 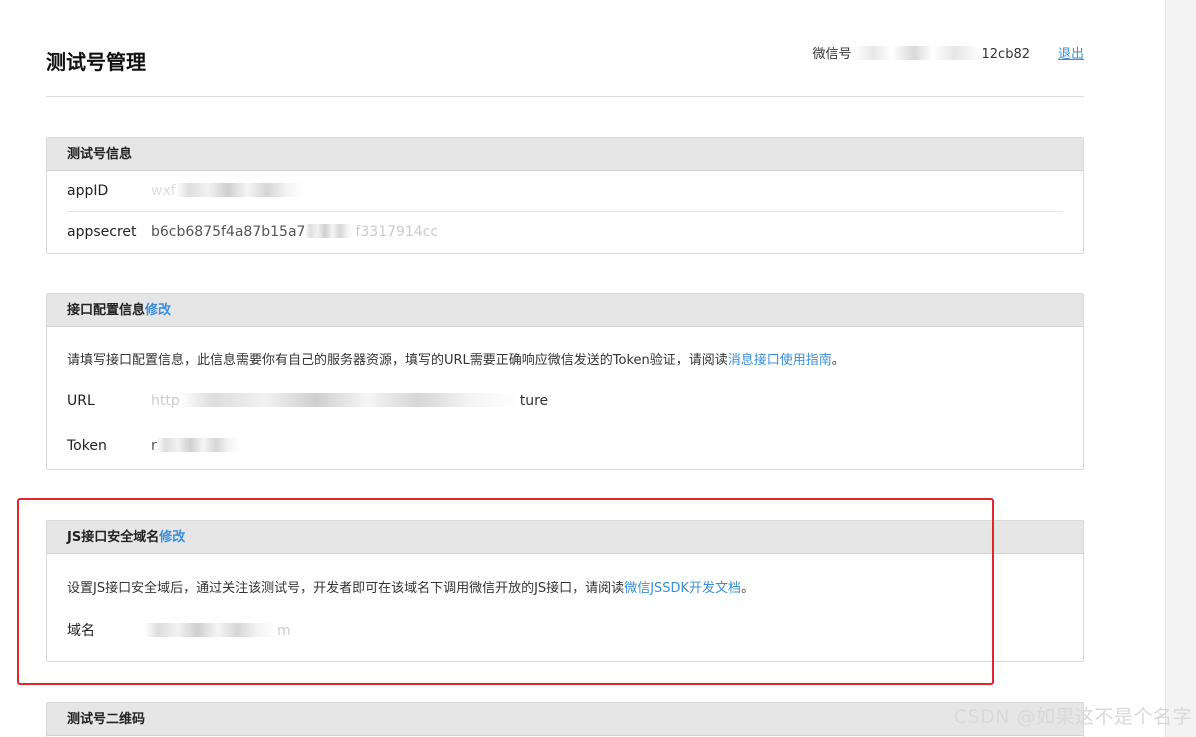 What do you see at coordinates (81, 401) in the screenshot?
I see `url-label: URL` at bounding box center [81, 401].